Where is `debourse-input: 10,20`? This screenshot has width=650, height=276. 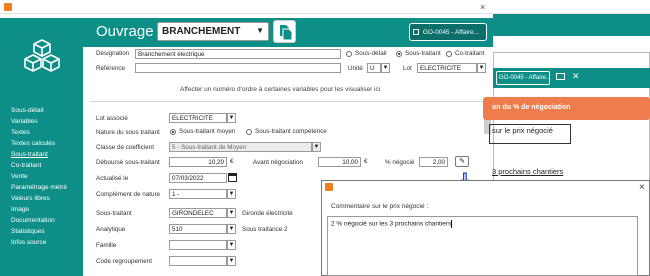 debourse-input: 10,20 is located at coordinates (198, 162).